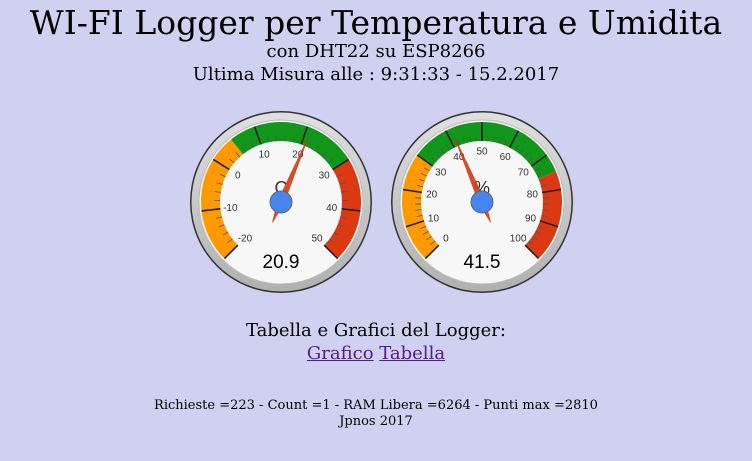 This screenshot has height=461, width=752. Describe the element at coordinates (340, 353) in the screenshot. I see `grafico-link: Grafico` at that location.